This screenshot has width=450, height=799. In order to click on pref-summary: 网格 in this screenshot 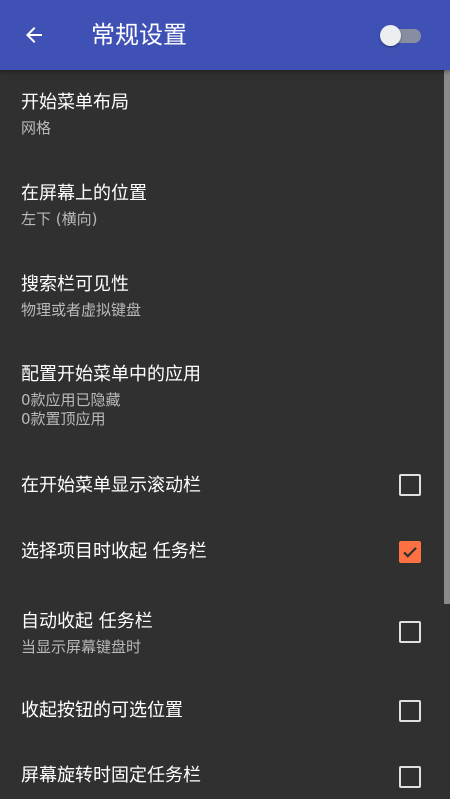, I will do `click(36, 128)`.